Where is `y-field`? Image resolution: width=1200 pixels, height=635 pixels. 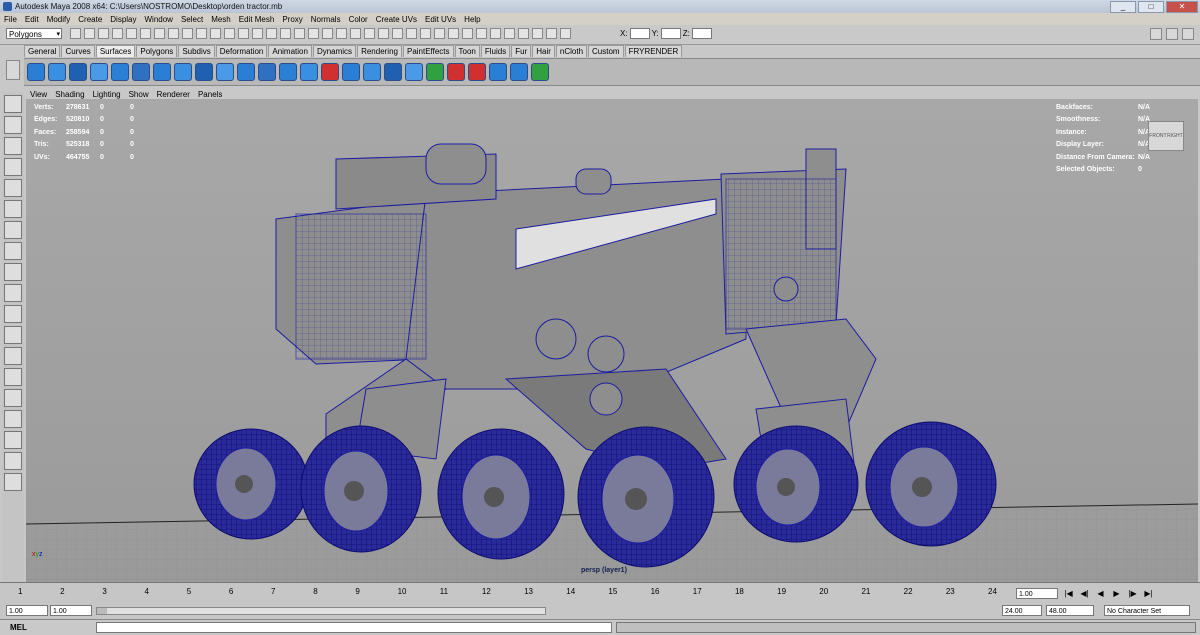
y-field is located at coordinates (670, 33).